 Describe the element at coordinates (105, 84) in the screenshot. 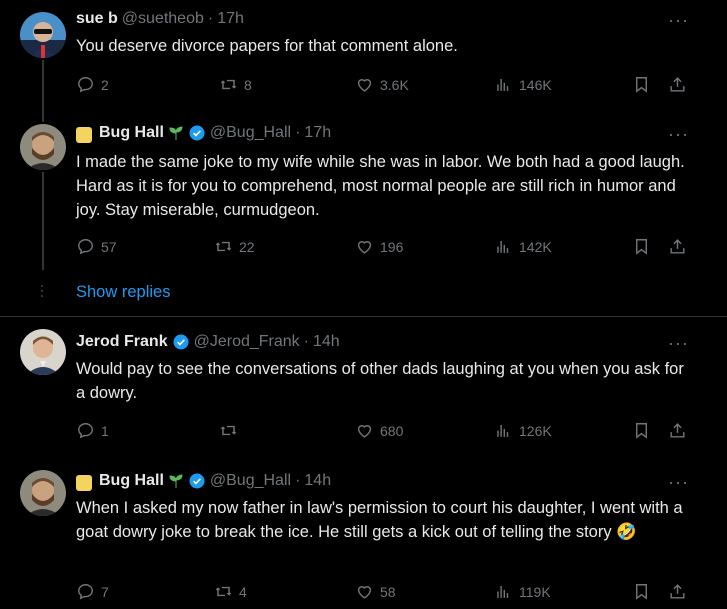

I see `reply-count: 2` at that location.